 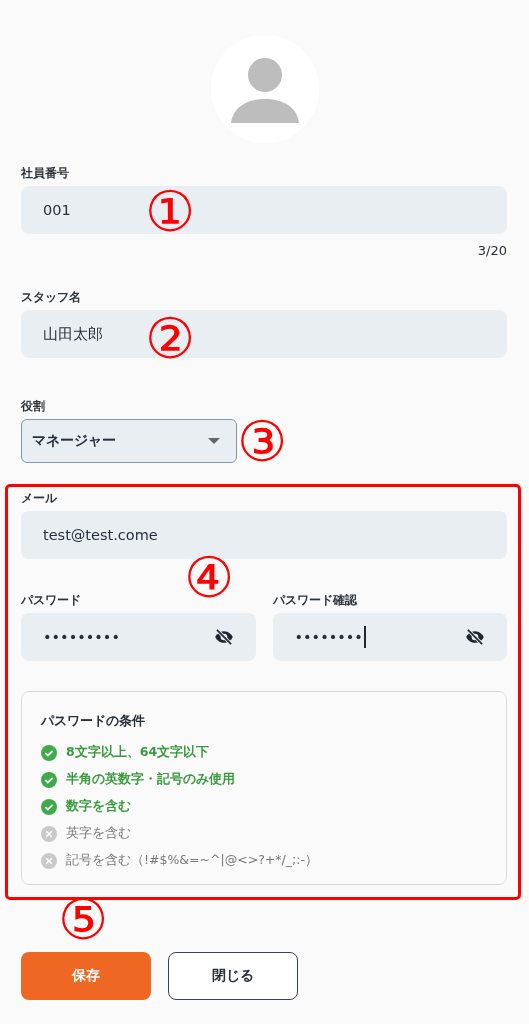 What do you see at coordinates (51, 600) in the screenshot?
I see `field-label: パスワード` at bounding box center [51, 600].